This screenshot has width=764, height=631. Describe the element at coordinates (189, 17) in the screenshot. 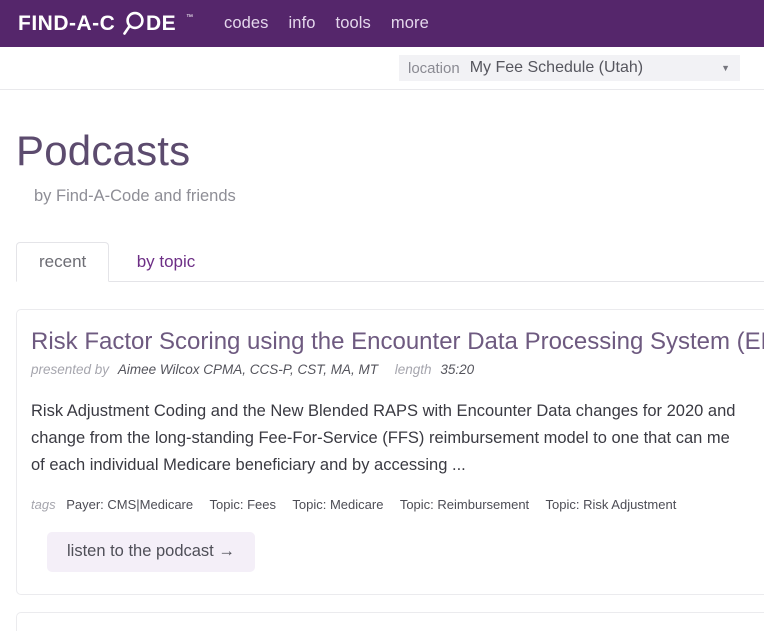

I see `svg-text: ™` at that location.